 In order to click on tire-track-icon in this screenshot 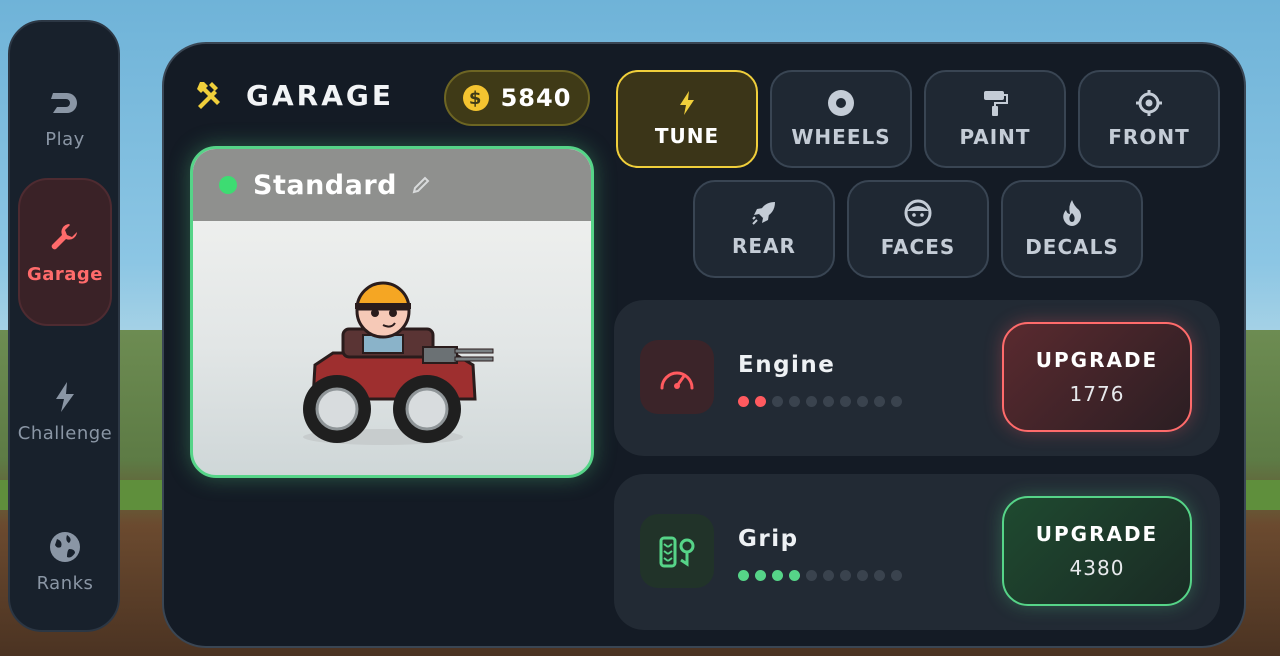, I will do `click(677, 552)`.